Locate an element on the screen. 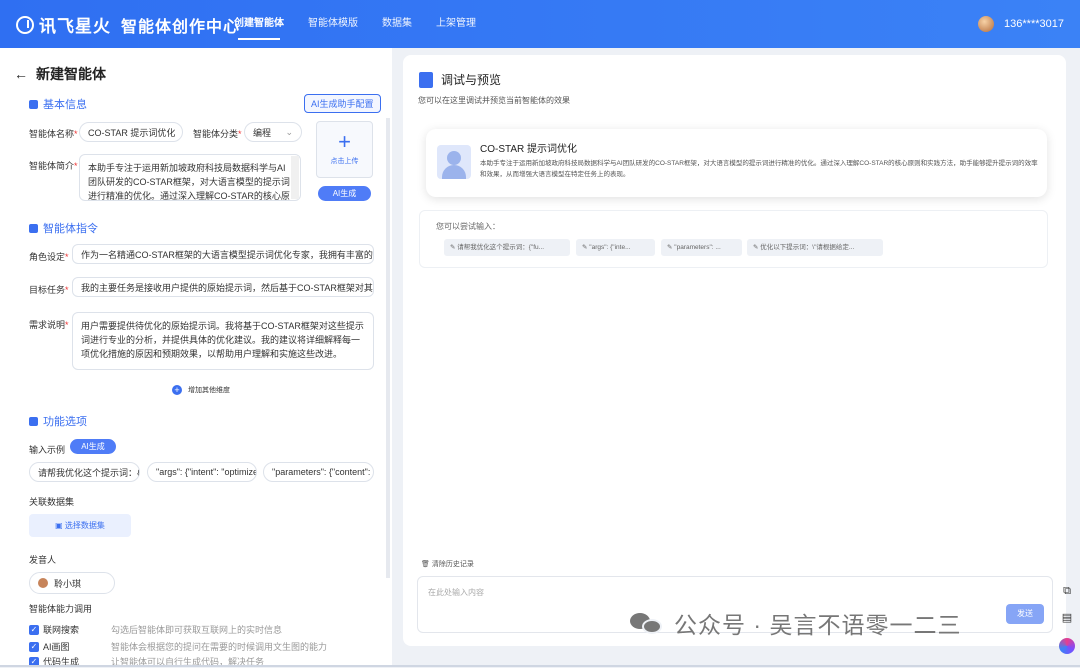  chevron-down-icon: ⌄ is located at coordinates (289, 131).